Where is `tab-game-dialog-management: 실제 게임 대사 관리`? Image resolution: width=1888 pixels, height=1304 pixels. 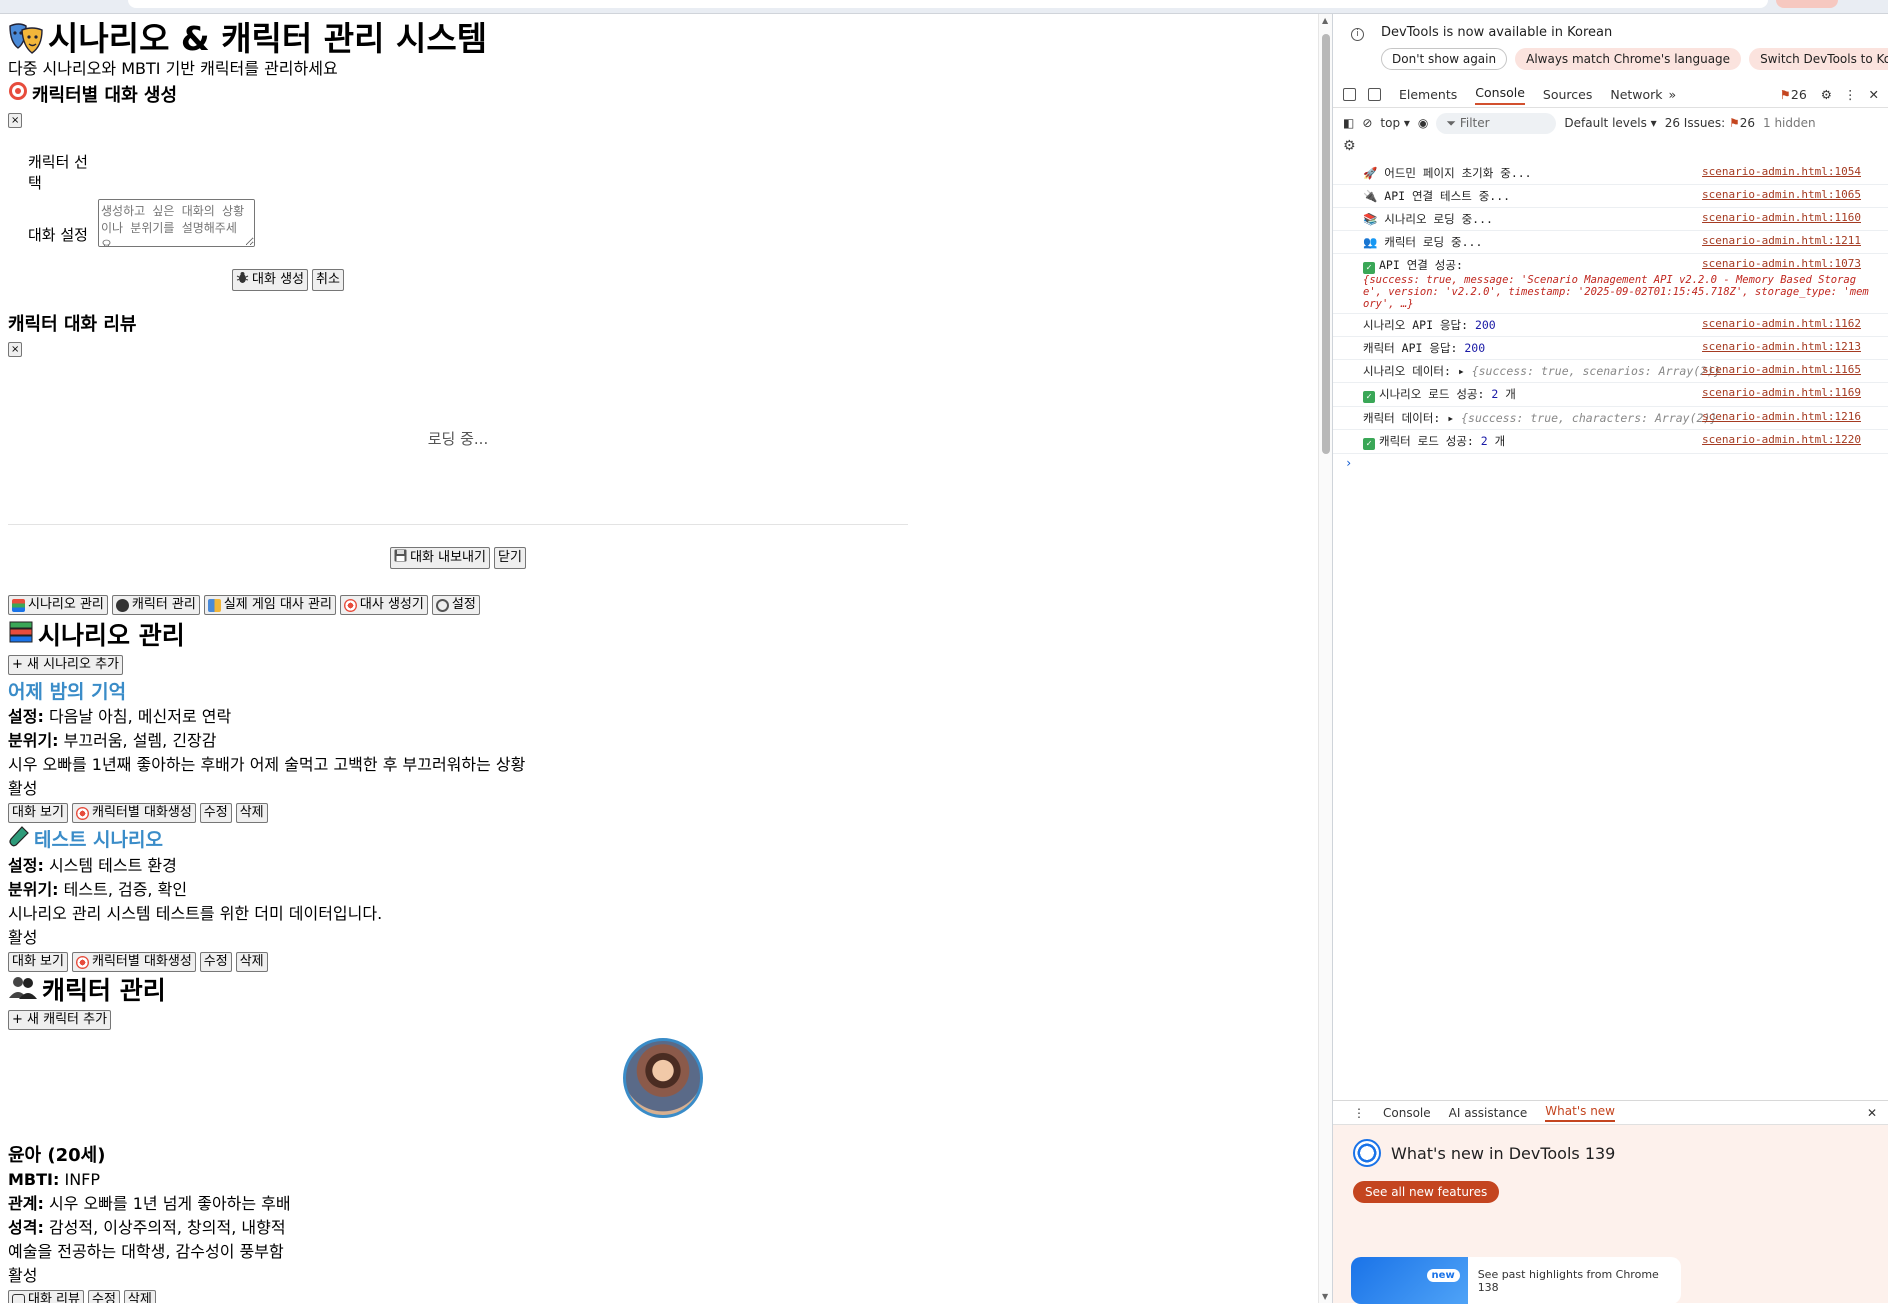
tab-game-dialog-management: 실제 게임 대사 관리 is located at coordinates (269, 605).